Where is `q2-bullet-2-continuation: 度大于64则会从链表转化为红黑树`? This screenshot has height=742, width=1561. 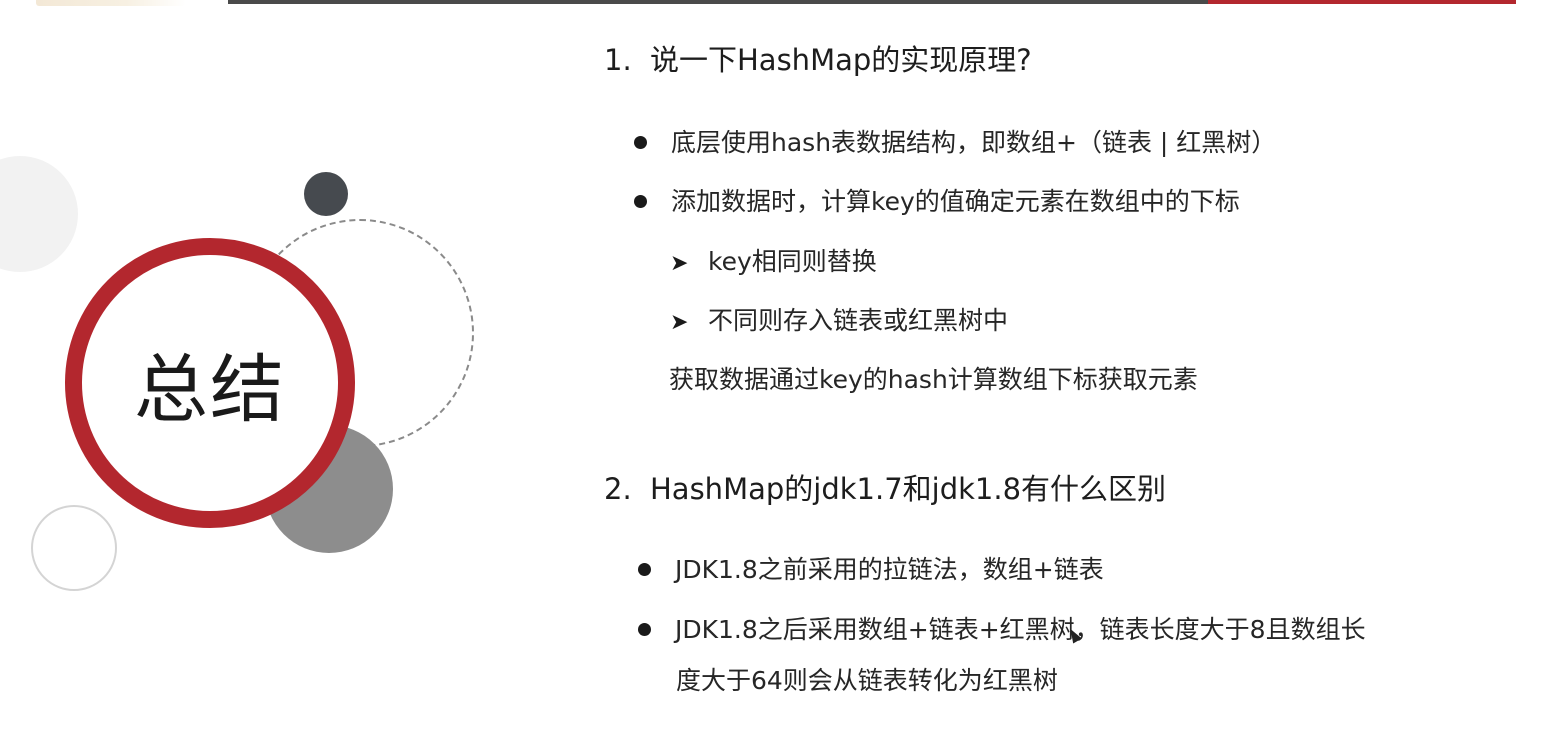
q2-bullet-2-continuation: 度大于64则会从链表转化为红黑树 is located at coordinates (867, 680).